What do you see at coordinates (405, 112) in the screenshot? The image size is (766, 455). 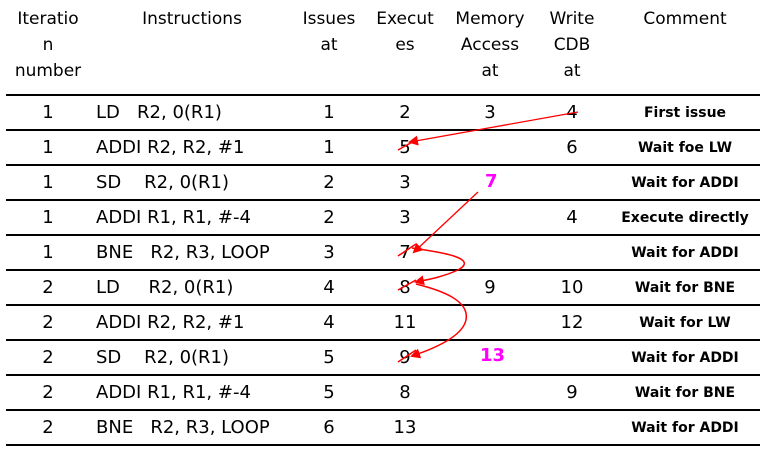 I see `execute-cell: 2` at bounding box center [405, 112].